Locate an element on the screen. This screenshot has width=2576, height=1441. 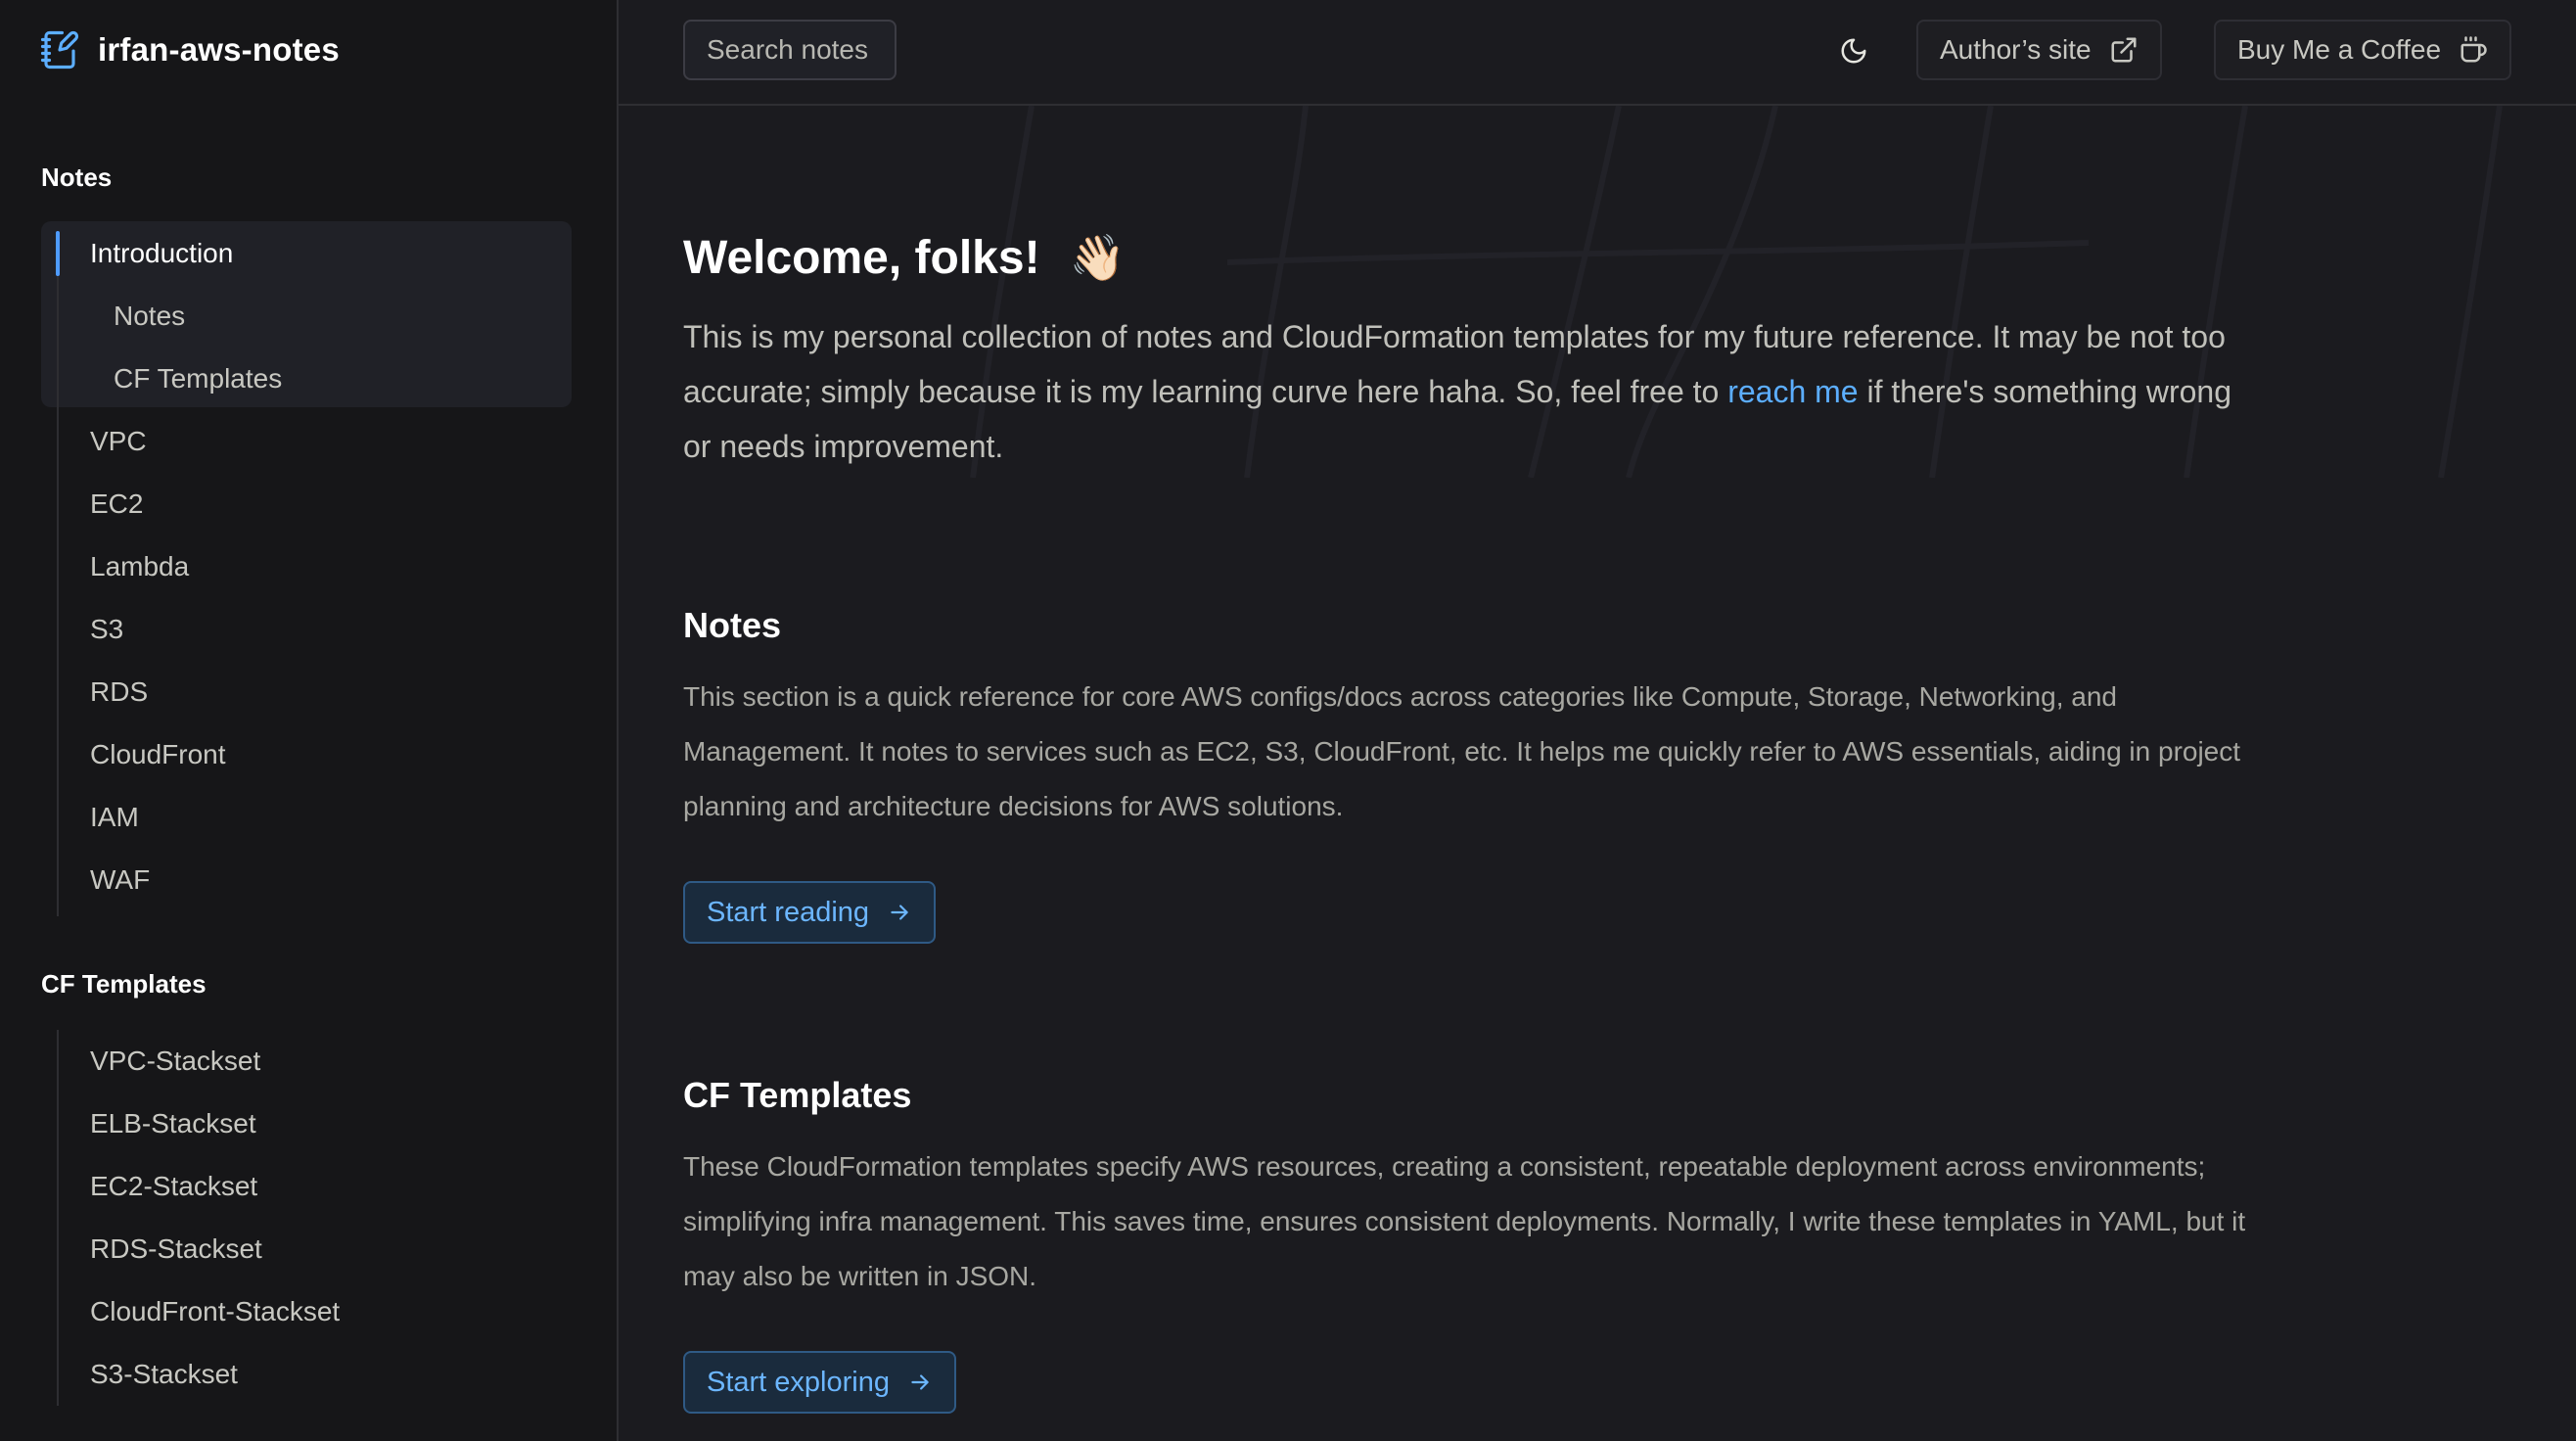
sidebar-item-vpc: VPC is located at coordinates (118, 441).